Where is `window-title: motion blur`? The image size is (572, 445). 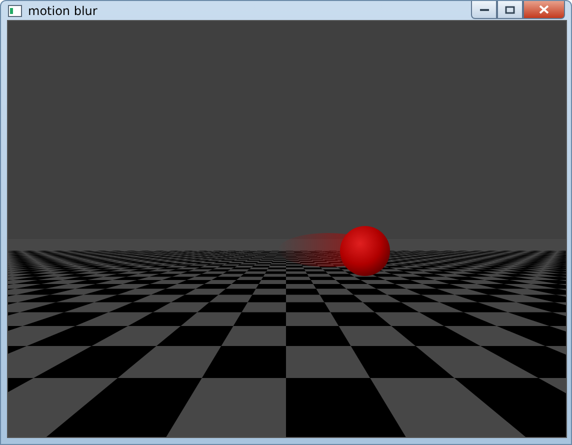
window-title: motion blur is located at coordinates (63, 11).